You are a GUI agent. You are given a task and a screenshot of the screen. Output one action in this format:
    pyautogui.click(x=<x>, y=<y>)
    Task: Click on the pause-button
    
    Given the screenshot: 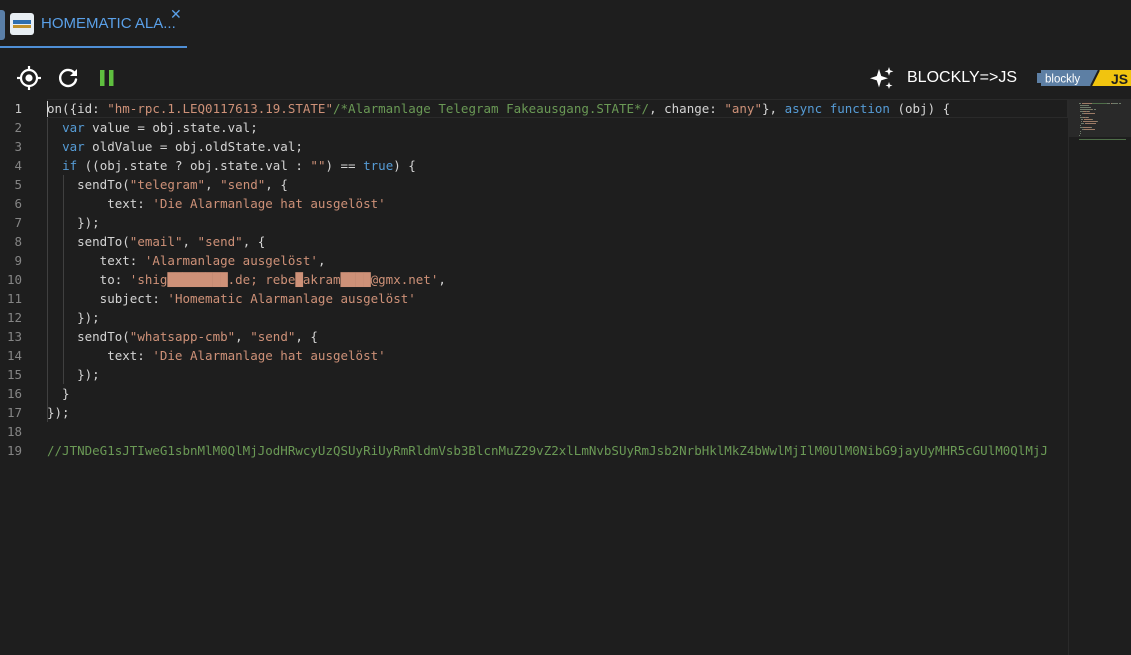 What is the action you would take?
    pyautogui.click(x=107, y=78)
    